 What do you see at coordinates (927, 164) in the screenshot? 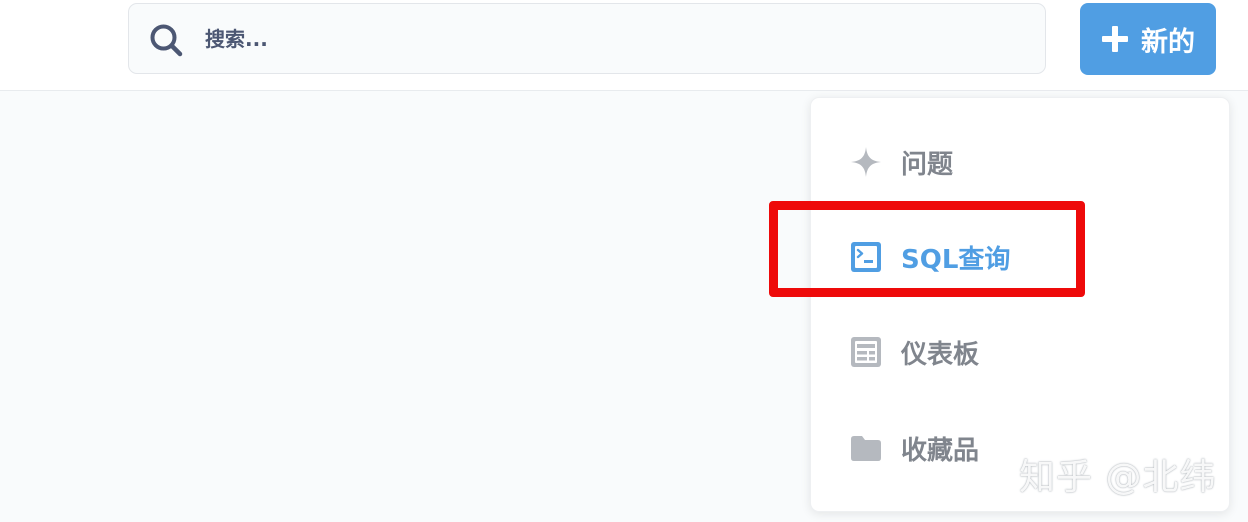
I see `menu-item-label: 问题` at bounding box center [927, 164].